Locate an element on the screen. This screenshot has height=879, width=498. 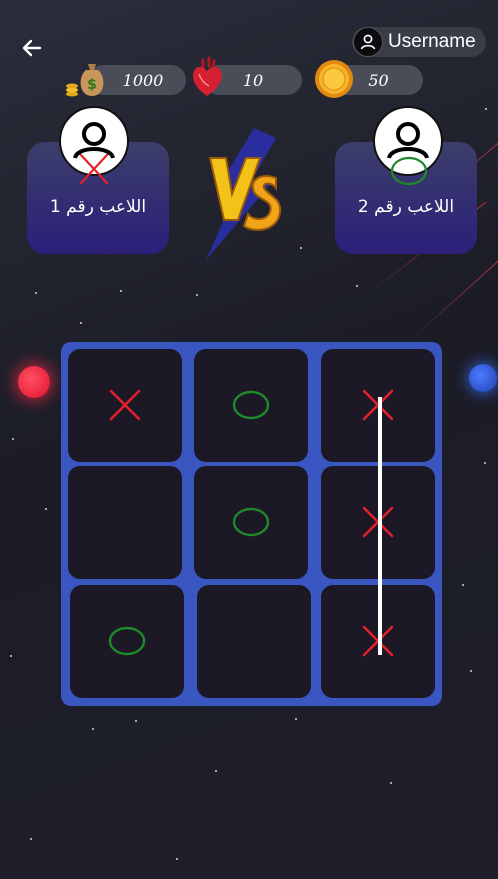
blue-planet-decoration is located at coordinates (483, 378).